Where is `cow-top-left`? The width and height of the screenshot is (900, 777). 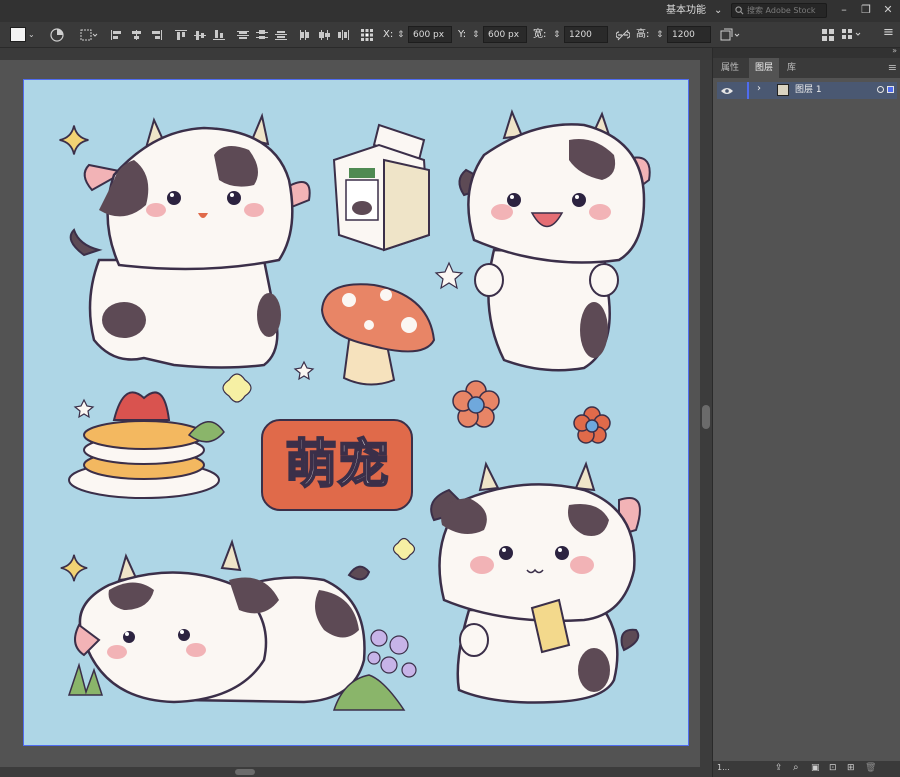
cow-top-left is located at coordinates (190, 240).